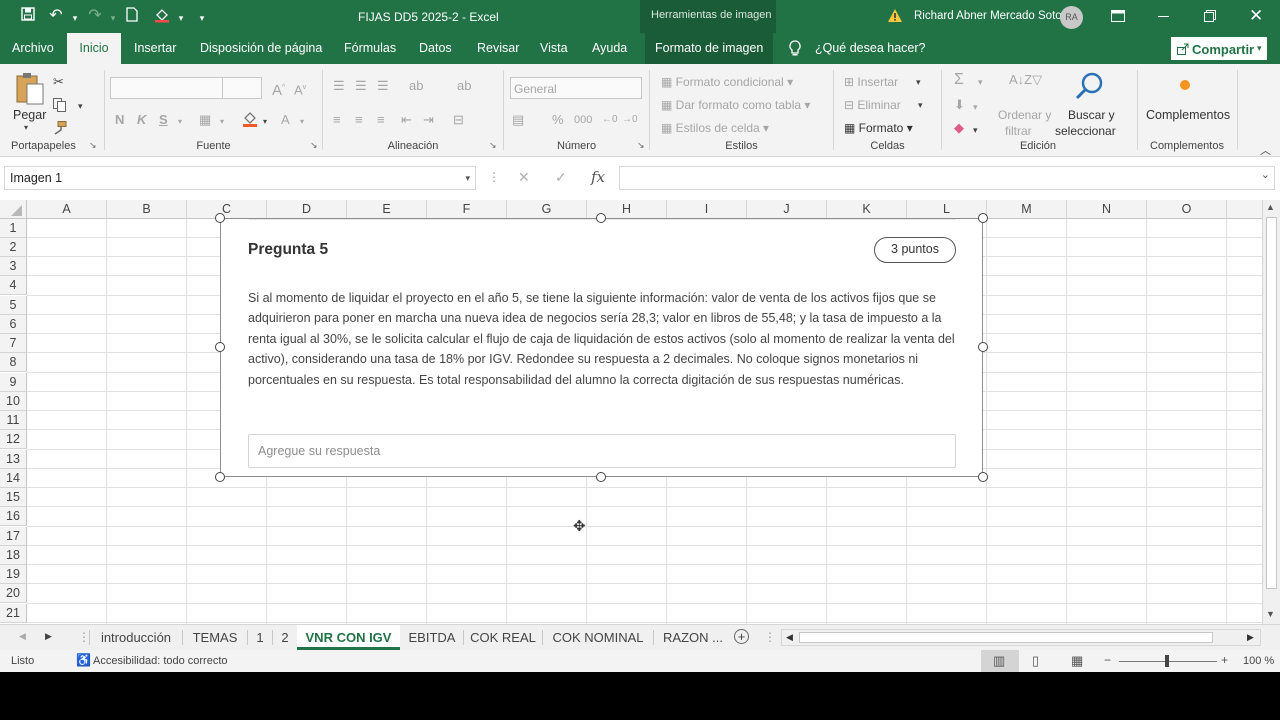 The width and height of the screenshot is (1280, 720). I want to click on column-header: O, so click(1187, 209).